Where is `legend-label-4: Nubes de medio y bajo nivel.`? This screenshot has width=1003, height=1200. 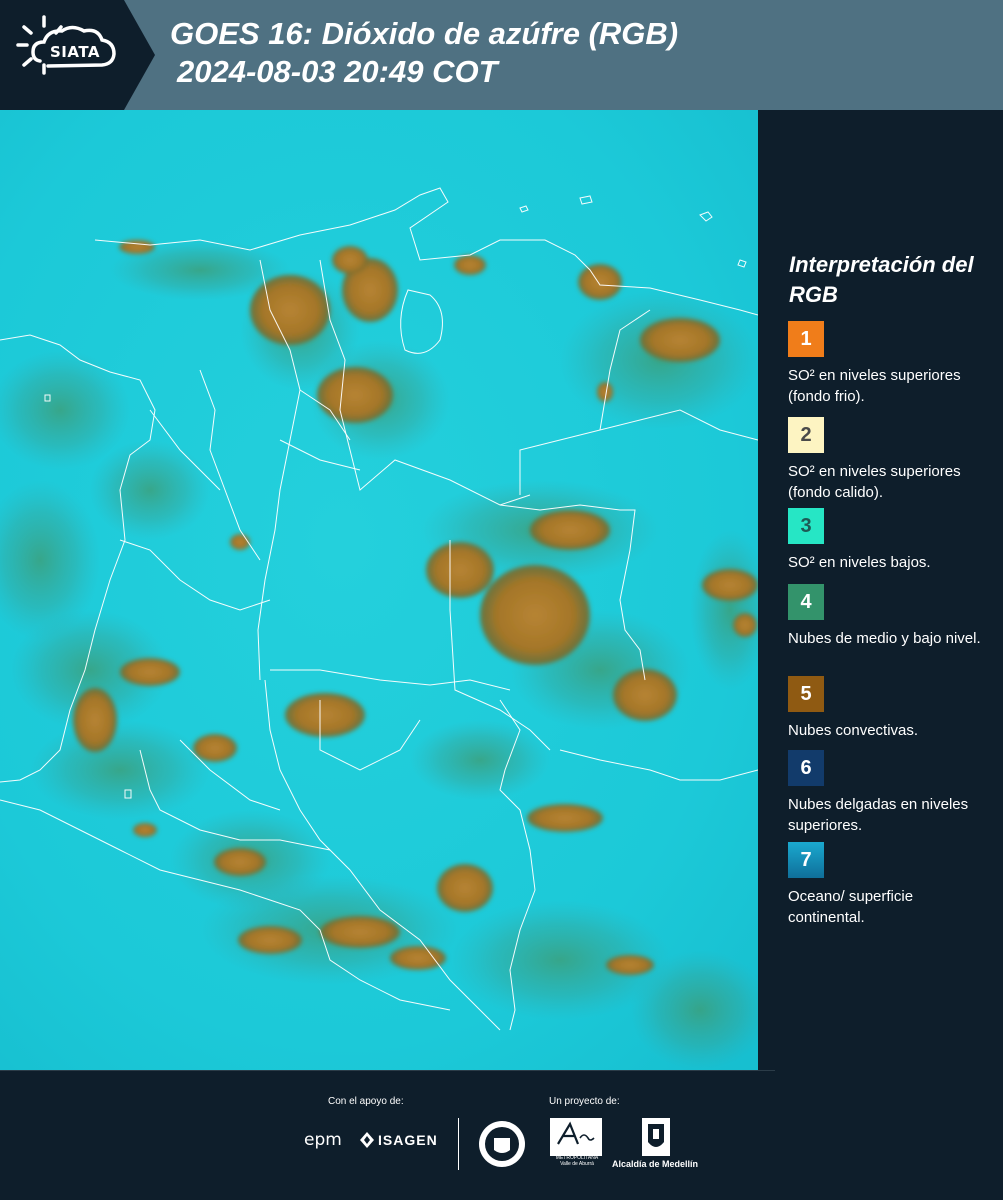 legend-label-4: Nubes de medio y bajo nivel. is located at coordinates (884, 638).